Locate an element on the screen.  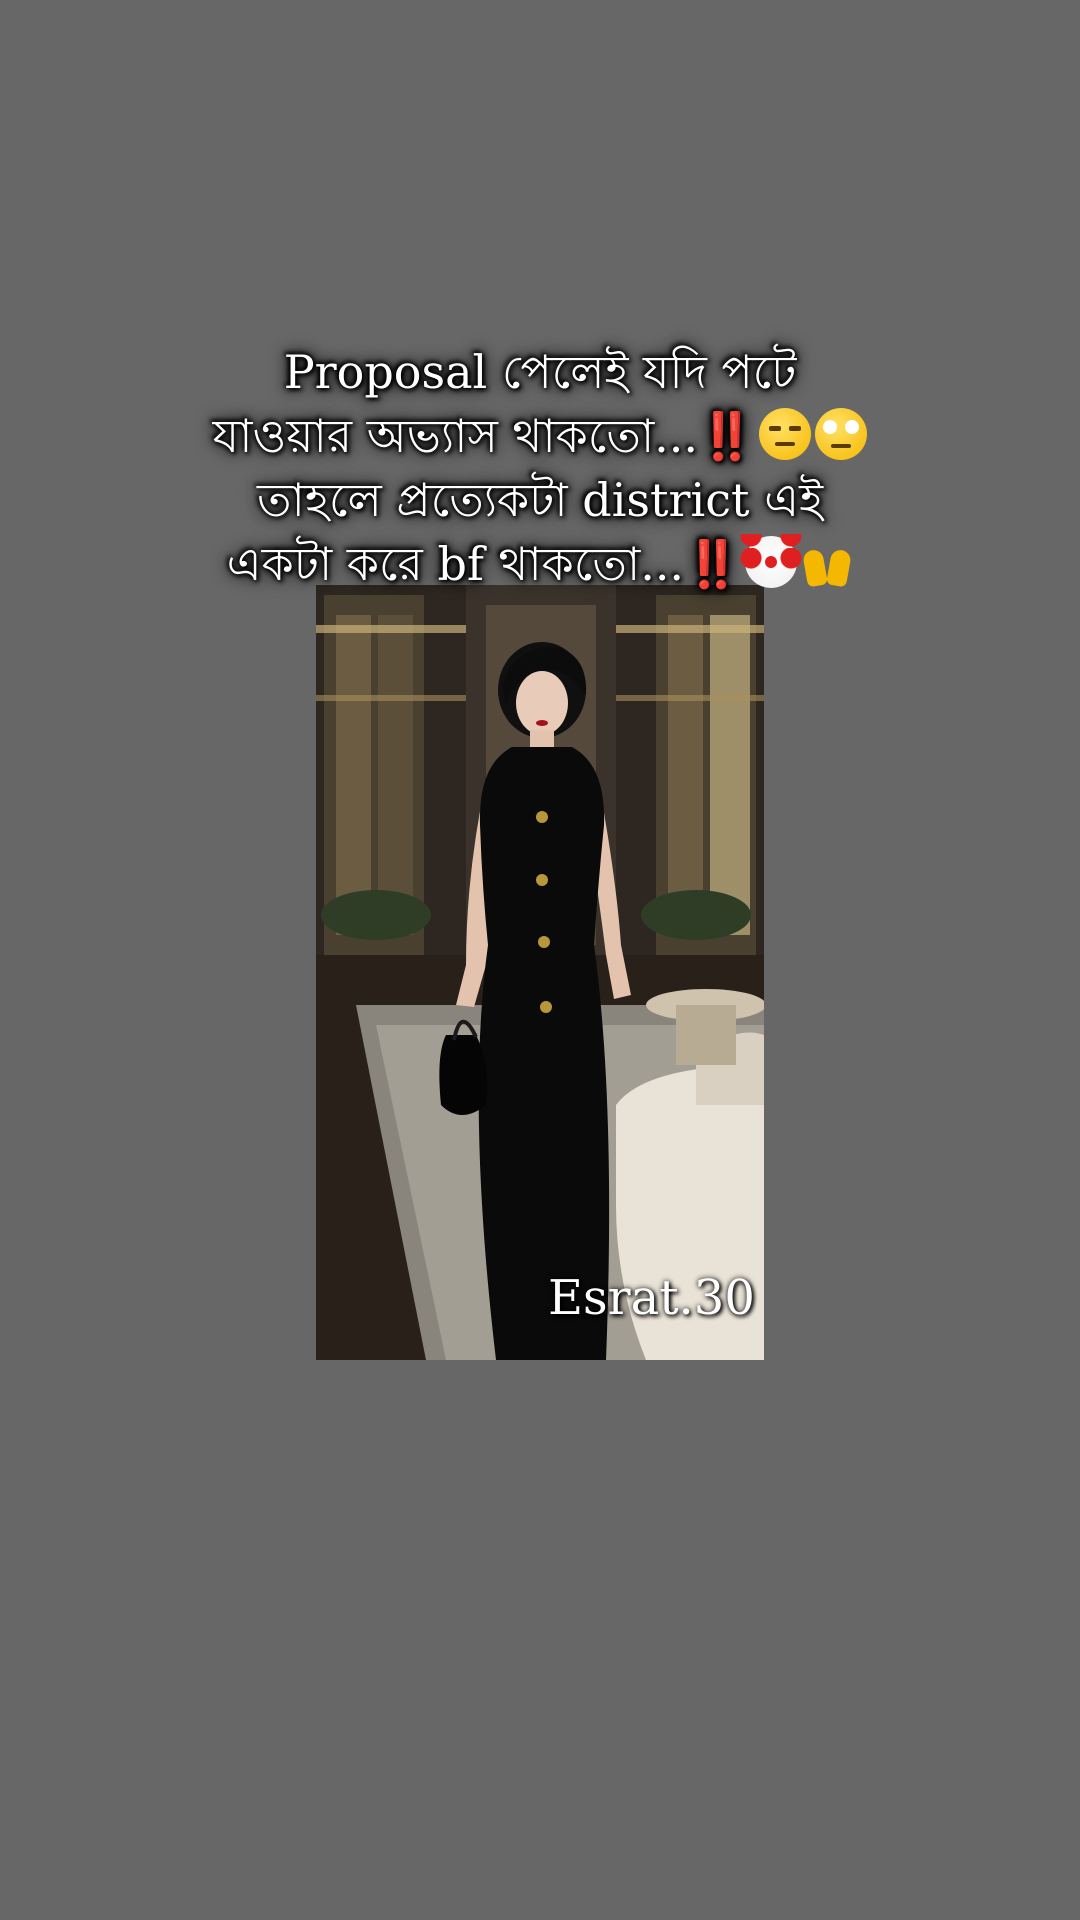
caption-line-1: Proposal পেলেই যদি পটে is located at coordinates (540, 372).